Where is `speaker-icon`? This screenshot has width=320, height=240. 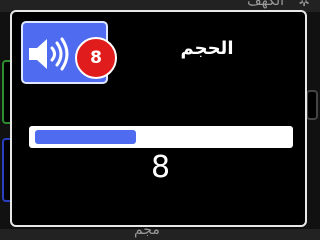 speaker-icon is located at coordinates (49, 54).